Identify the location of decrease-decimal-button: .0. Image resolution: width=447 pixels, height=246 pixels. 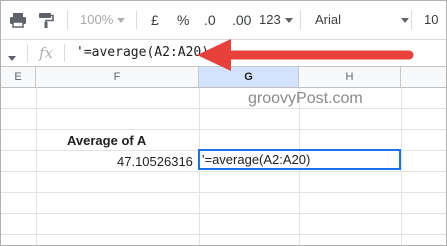
(210, 20).